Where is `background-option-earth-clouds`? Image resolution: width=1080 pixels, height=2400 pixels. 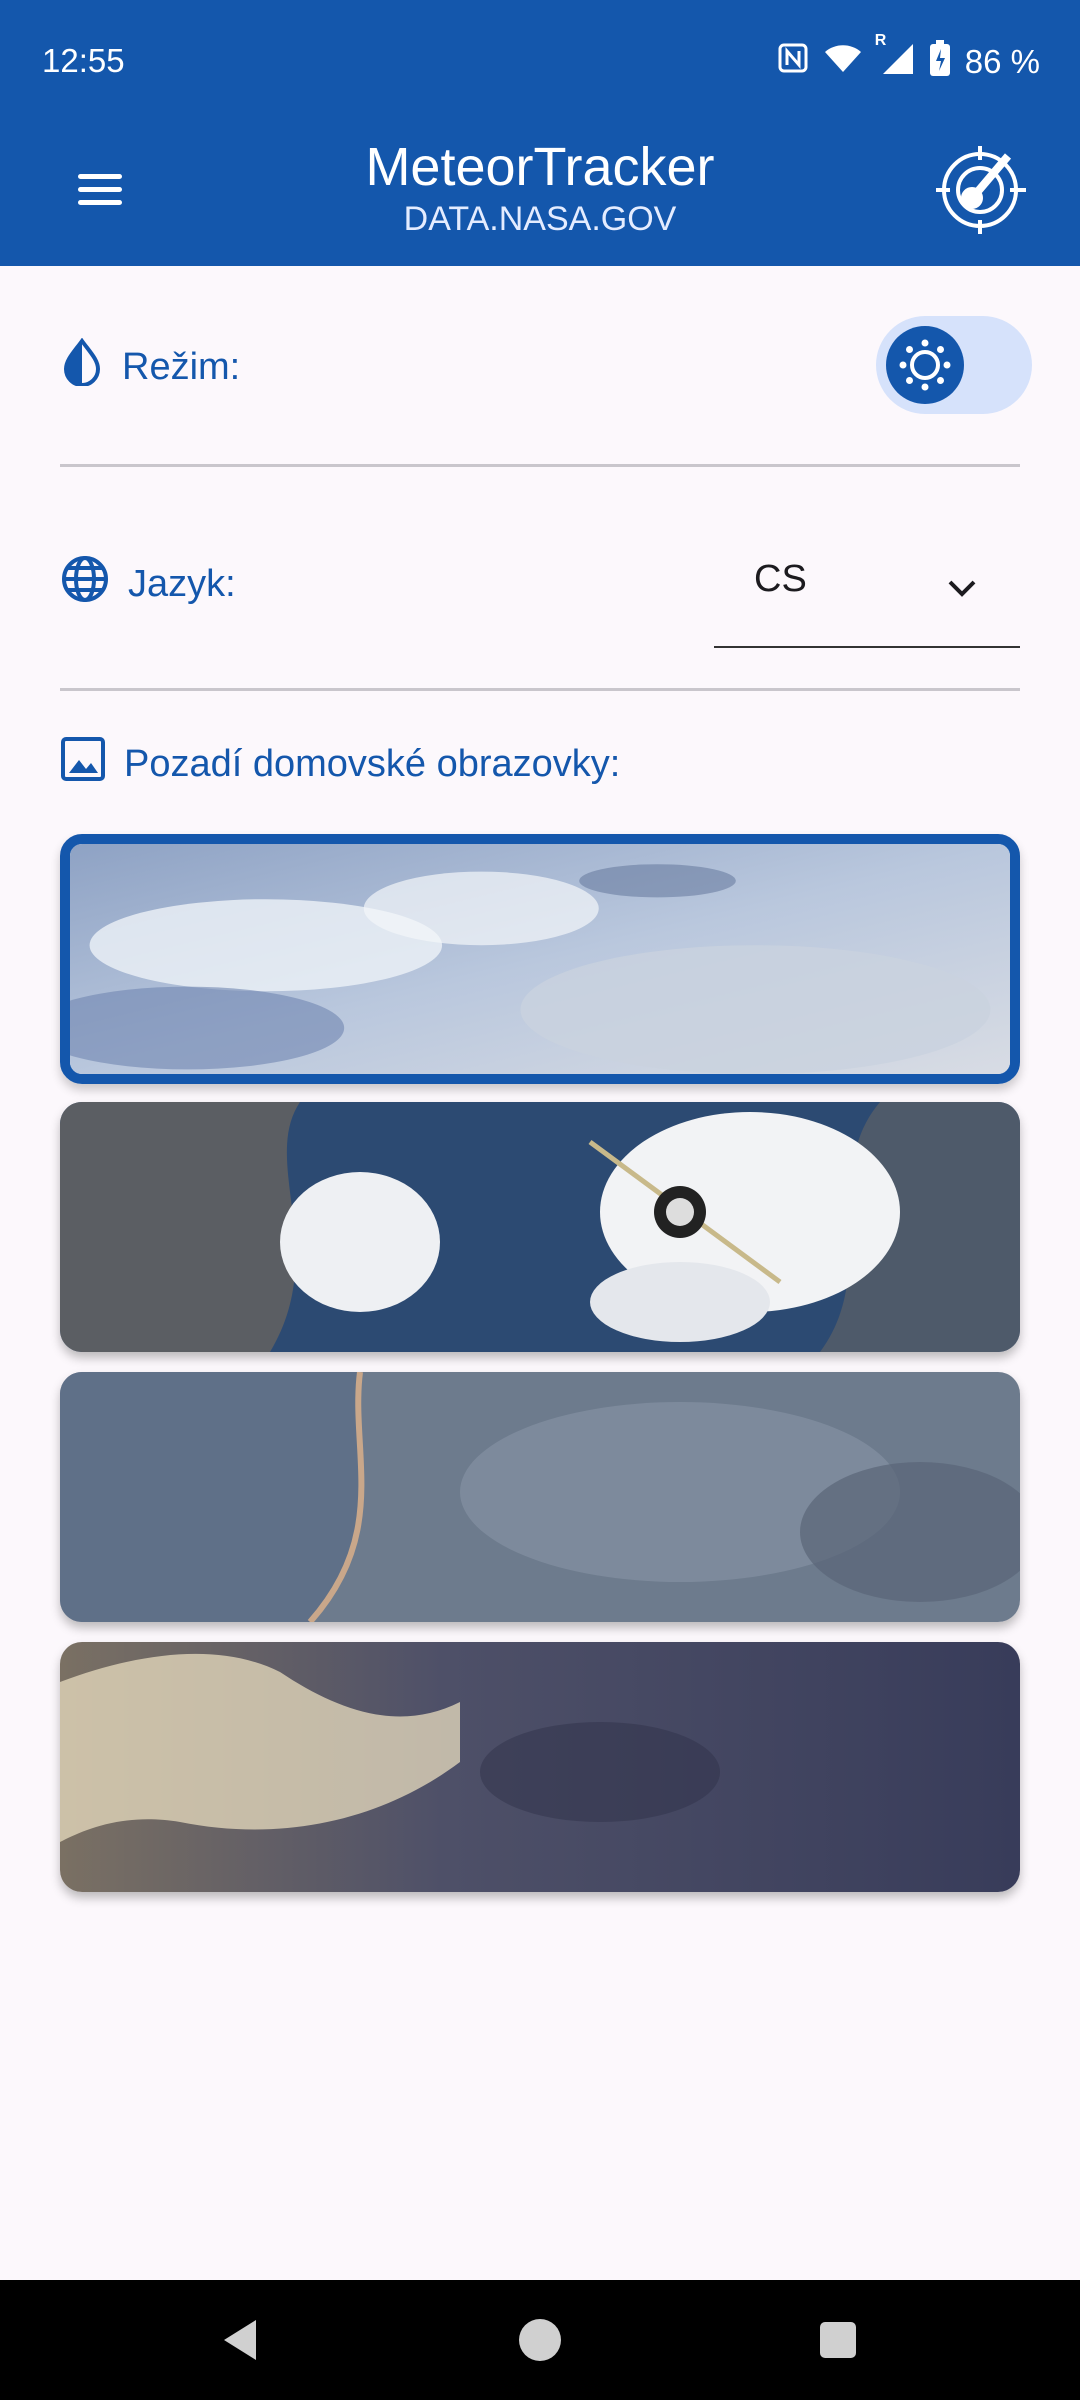 background-option-earth-clouds is located at coordinates (540, 959).